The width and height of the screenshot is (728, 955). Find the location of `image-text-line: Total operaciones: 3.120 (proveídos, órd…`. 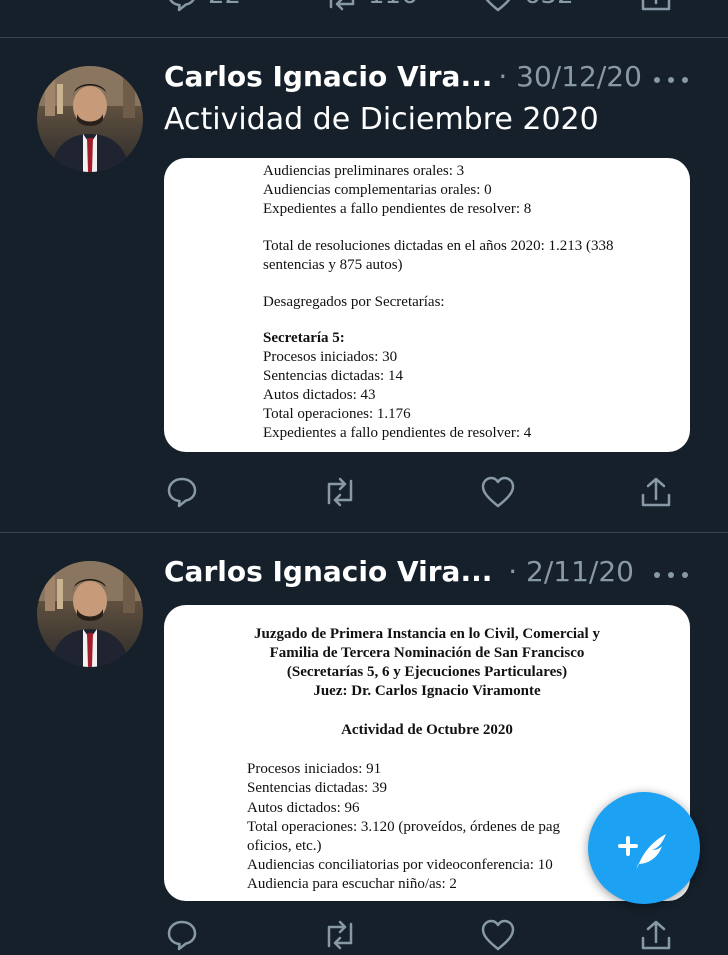

image-text-line: Total operaciones: 3.120 (proveídos, órd… is located at coordinates (404, 827).